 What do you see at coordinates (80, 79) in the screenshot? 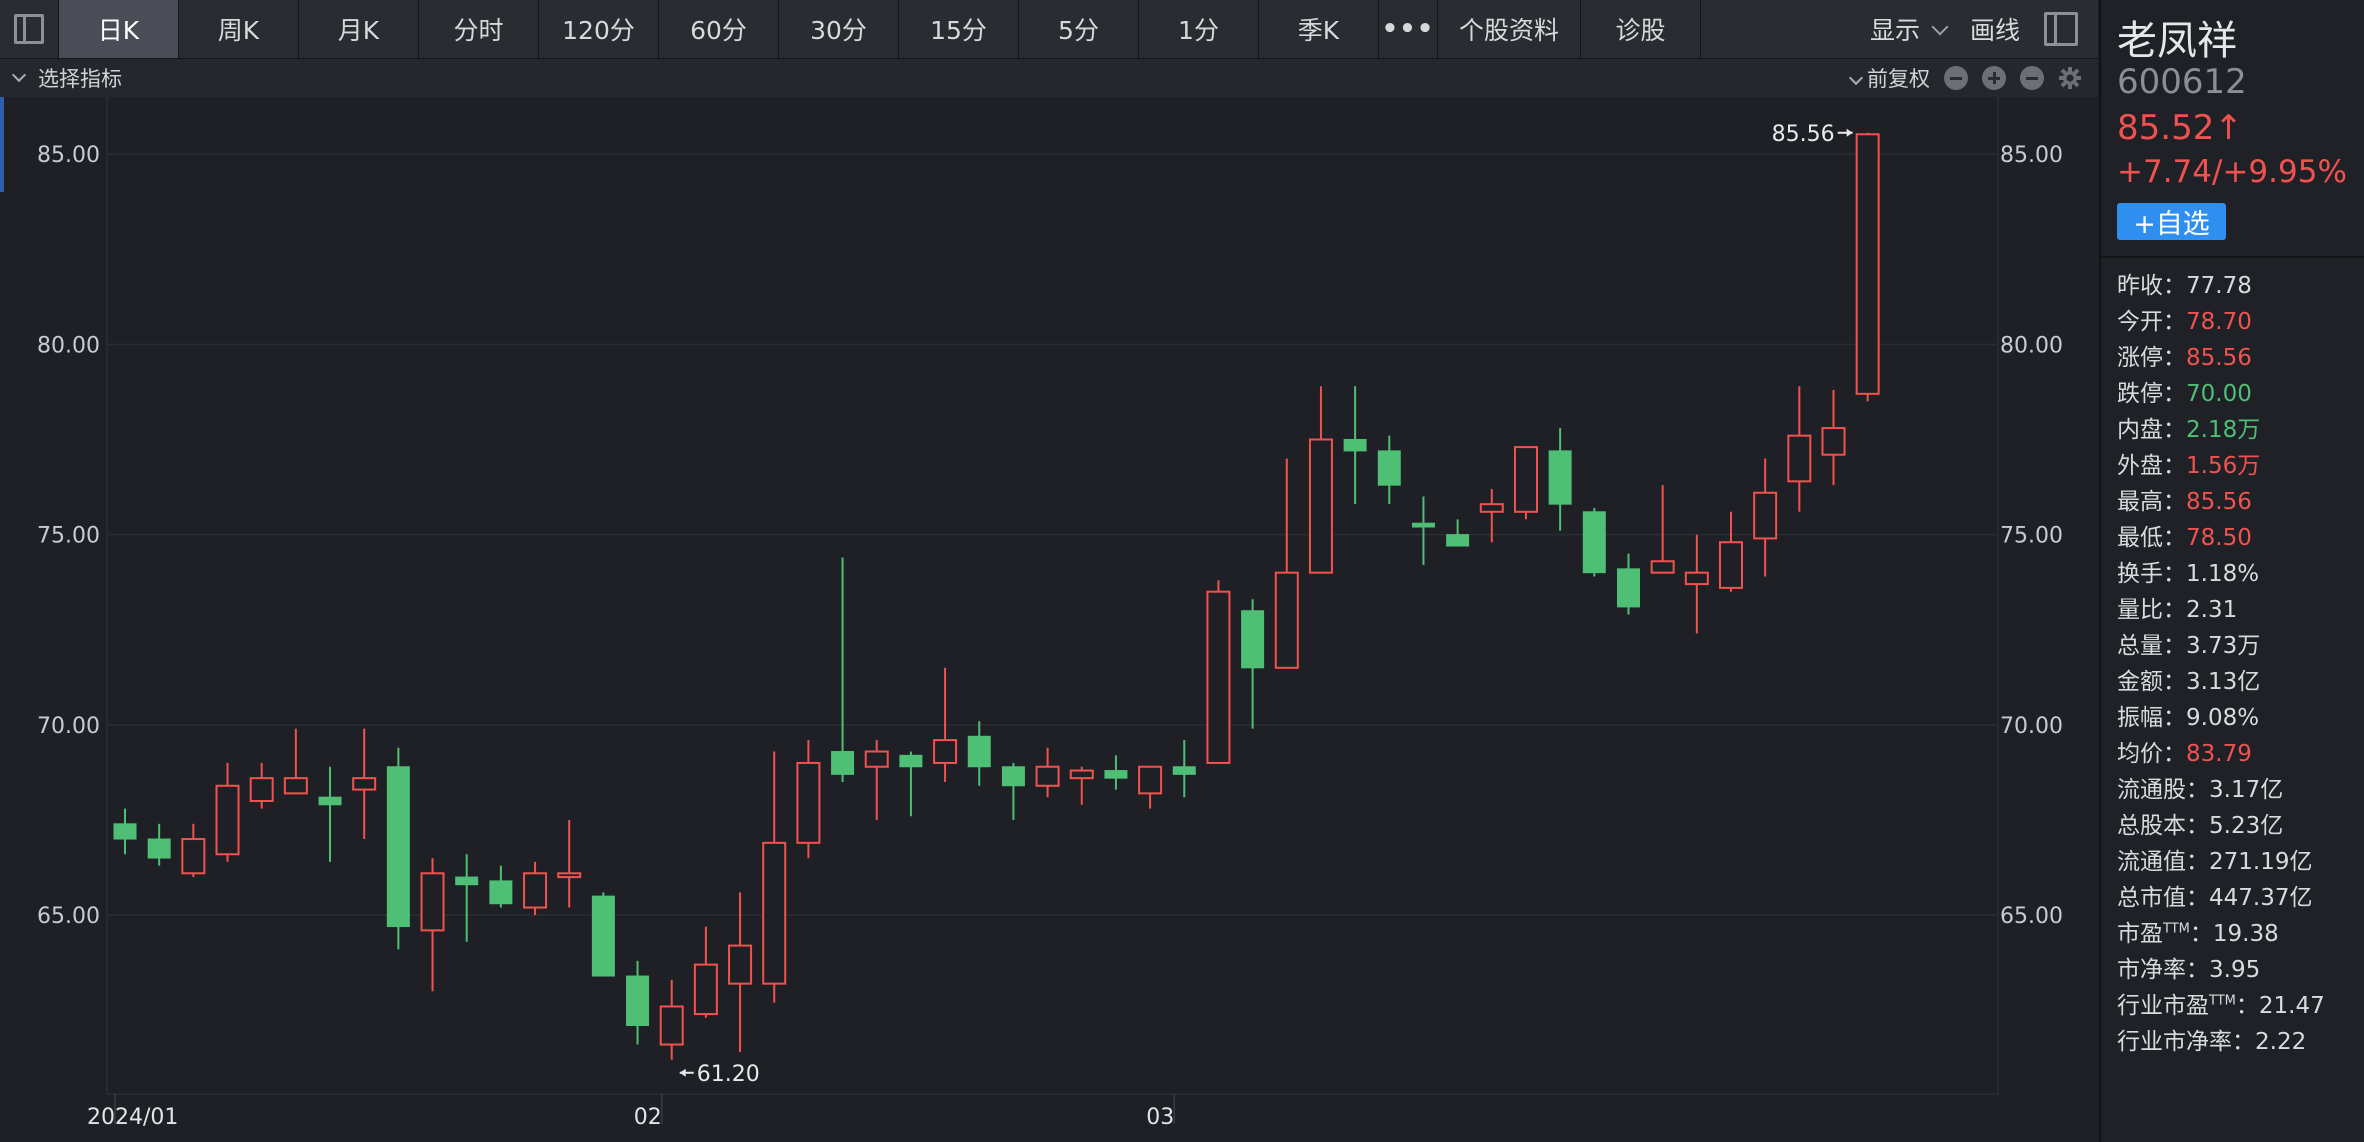
I see `indicator-label: 选择指标` at bounding box center [80, 79].